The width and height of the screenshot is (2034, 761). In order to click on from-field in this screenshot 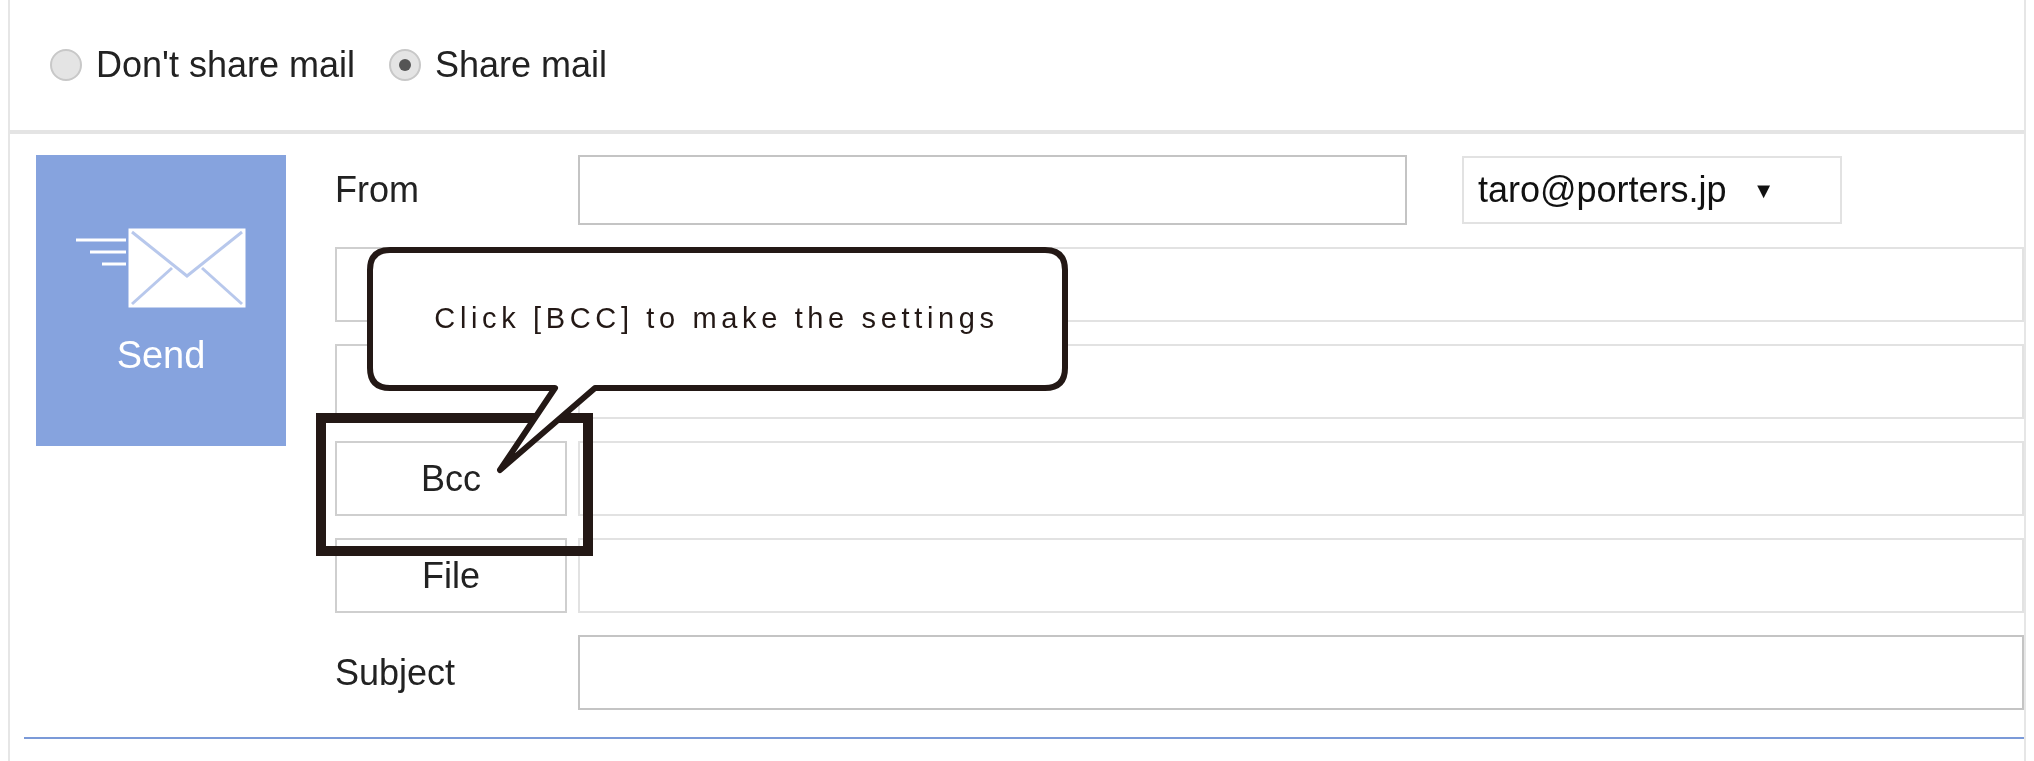, I will do `click(992, 190)`.